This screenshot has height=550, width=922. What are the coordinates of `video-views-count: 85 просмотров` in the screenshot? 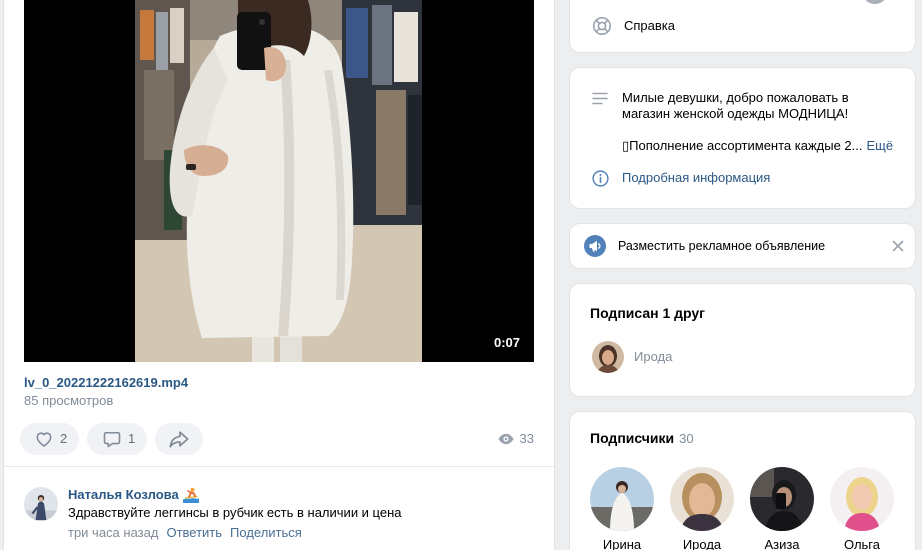 It's located at (69, 400).